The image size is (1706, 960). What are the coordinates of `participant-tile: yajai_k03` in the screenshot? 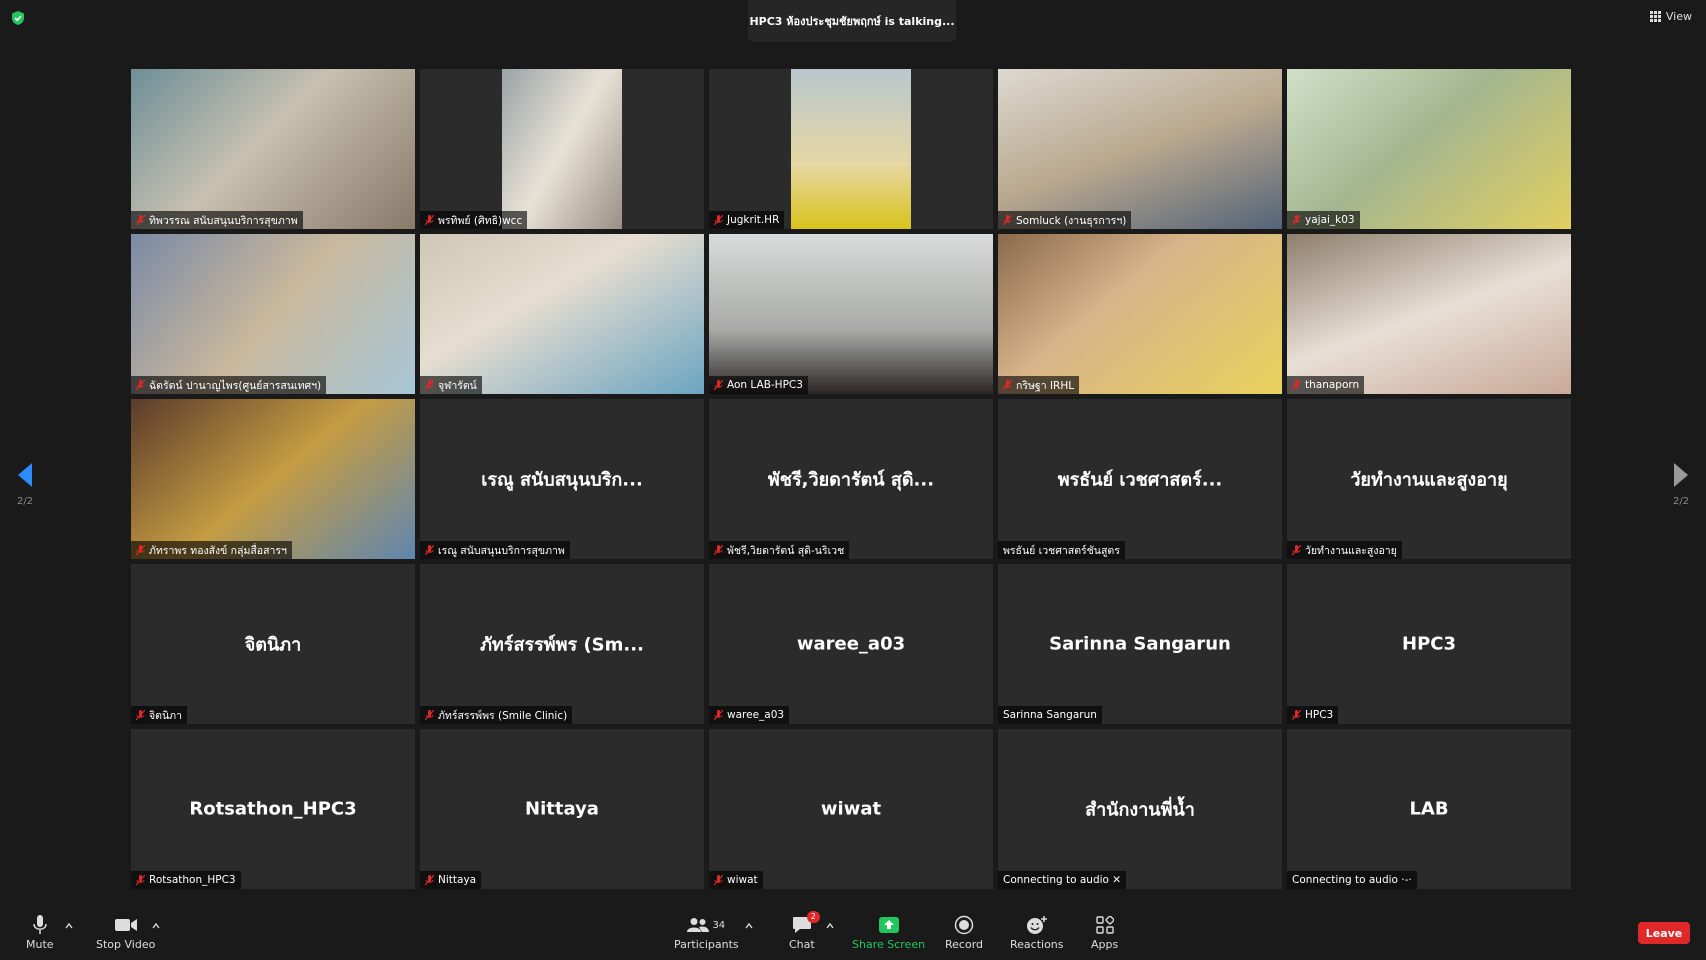 It's located at (1429, 149).